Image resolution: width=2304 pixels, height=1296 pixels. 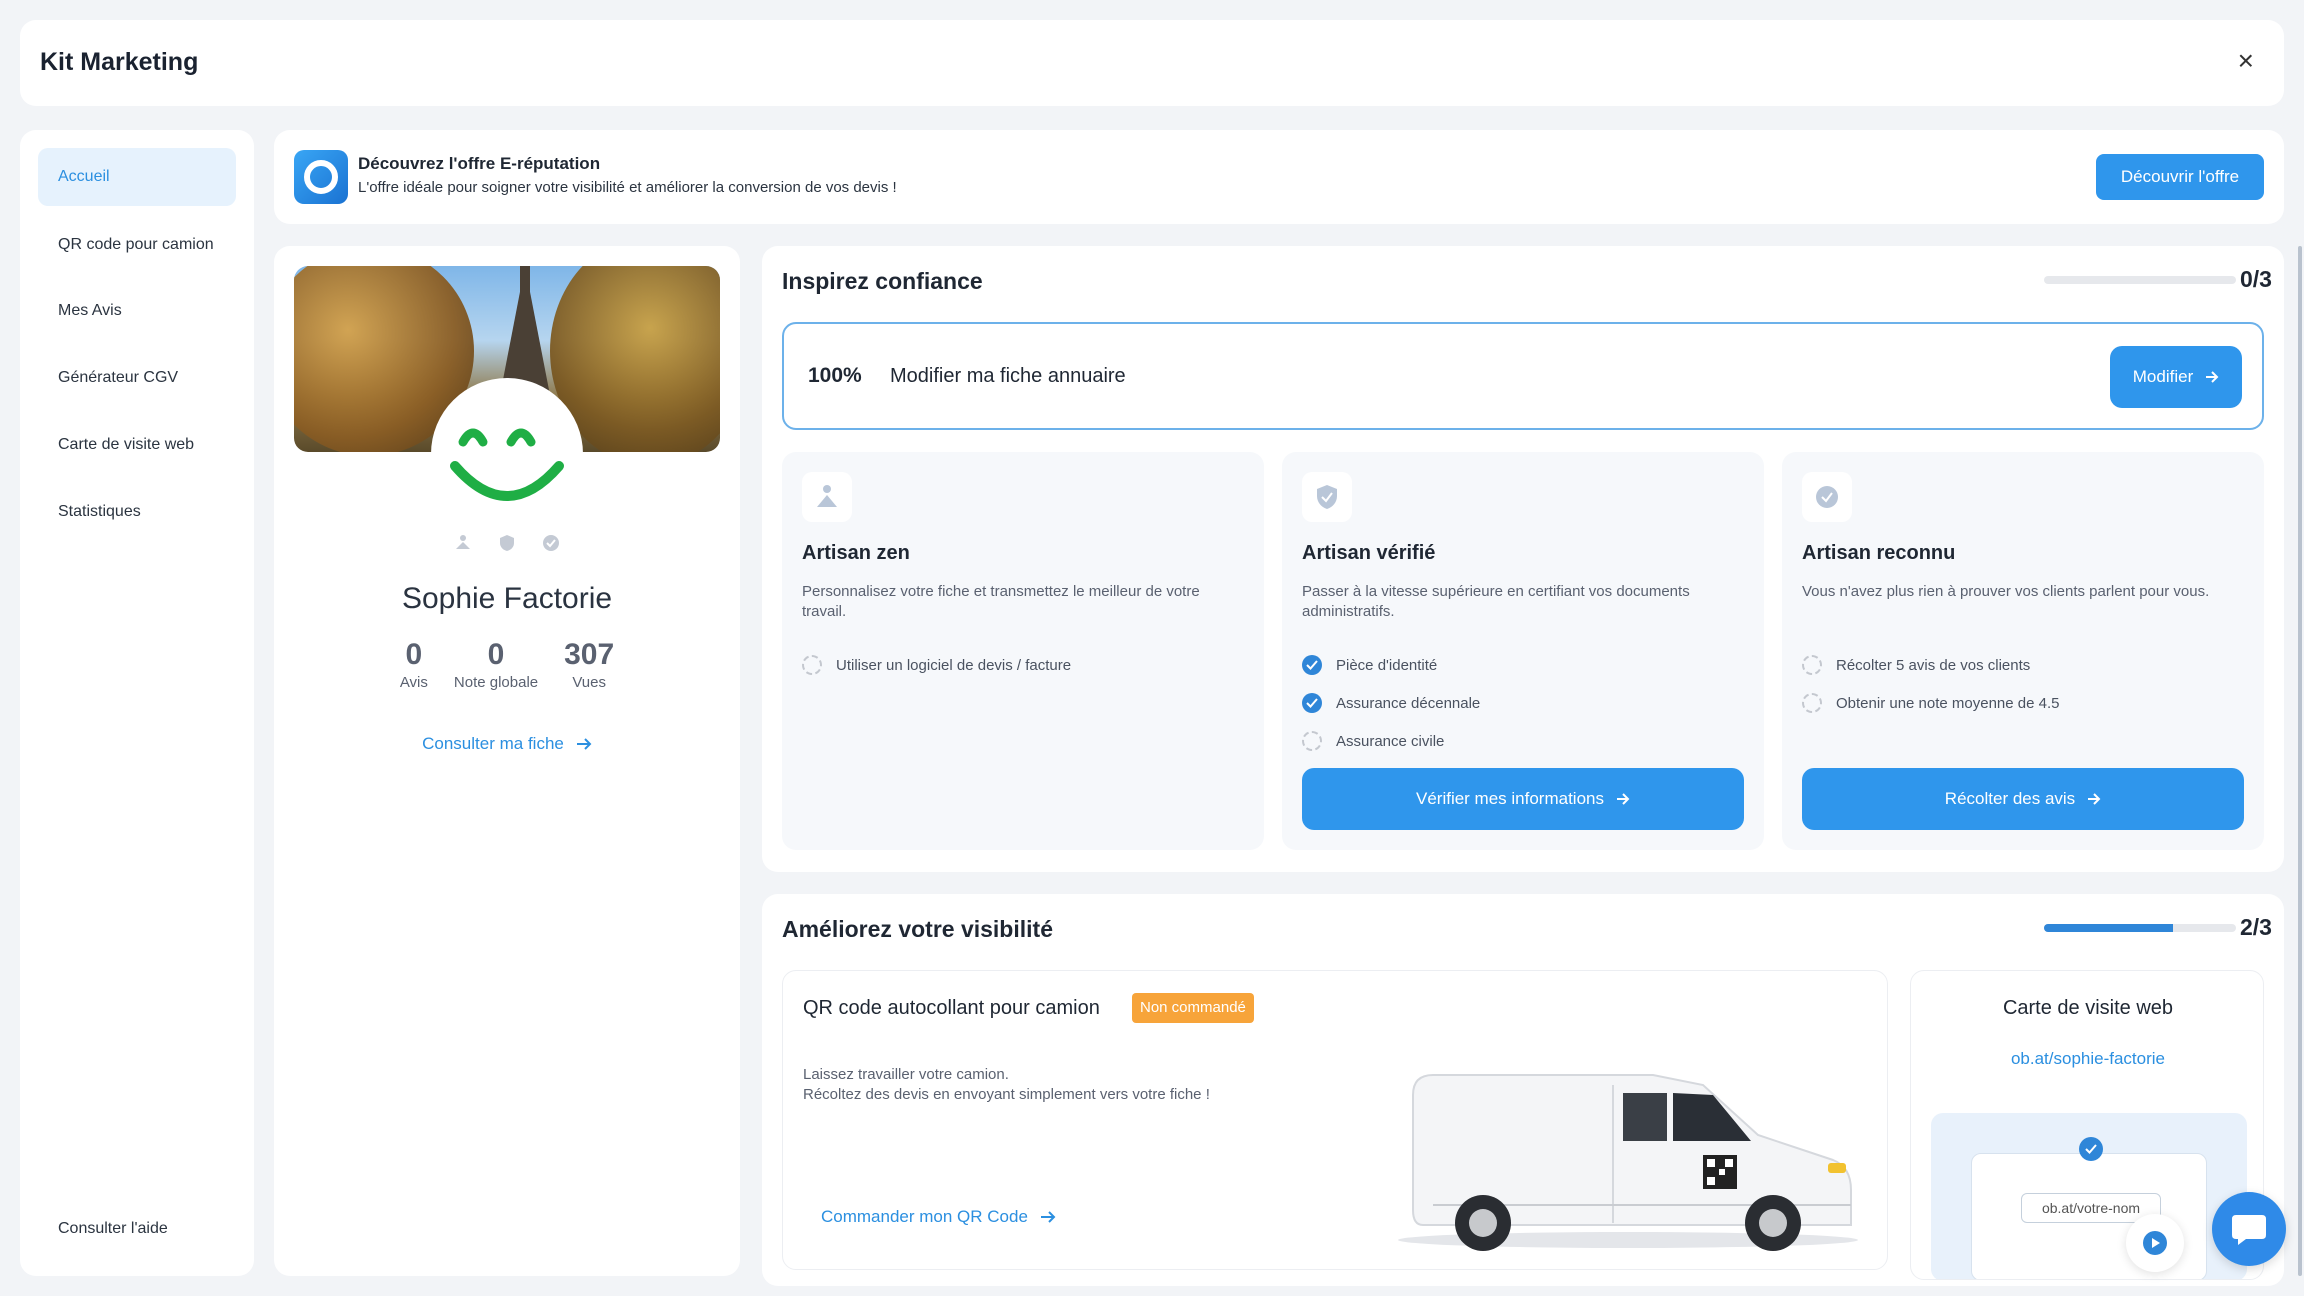 I want to click on listing-label: Modifier ma fiche annuaire, so click(x=1008, y=376).